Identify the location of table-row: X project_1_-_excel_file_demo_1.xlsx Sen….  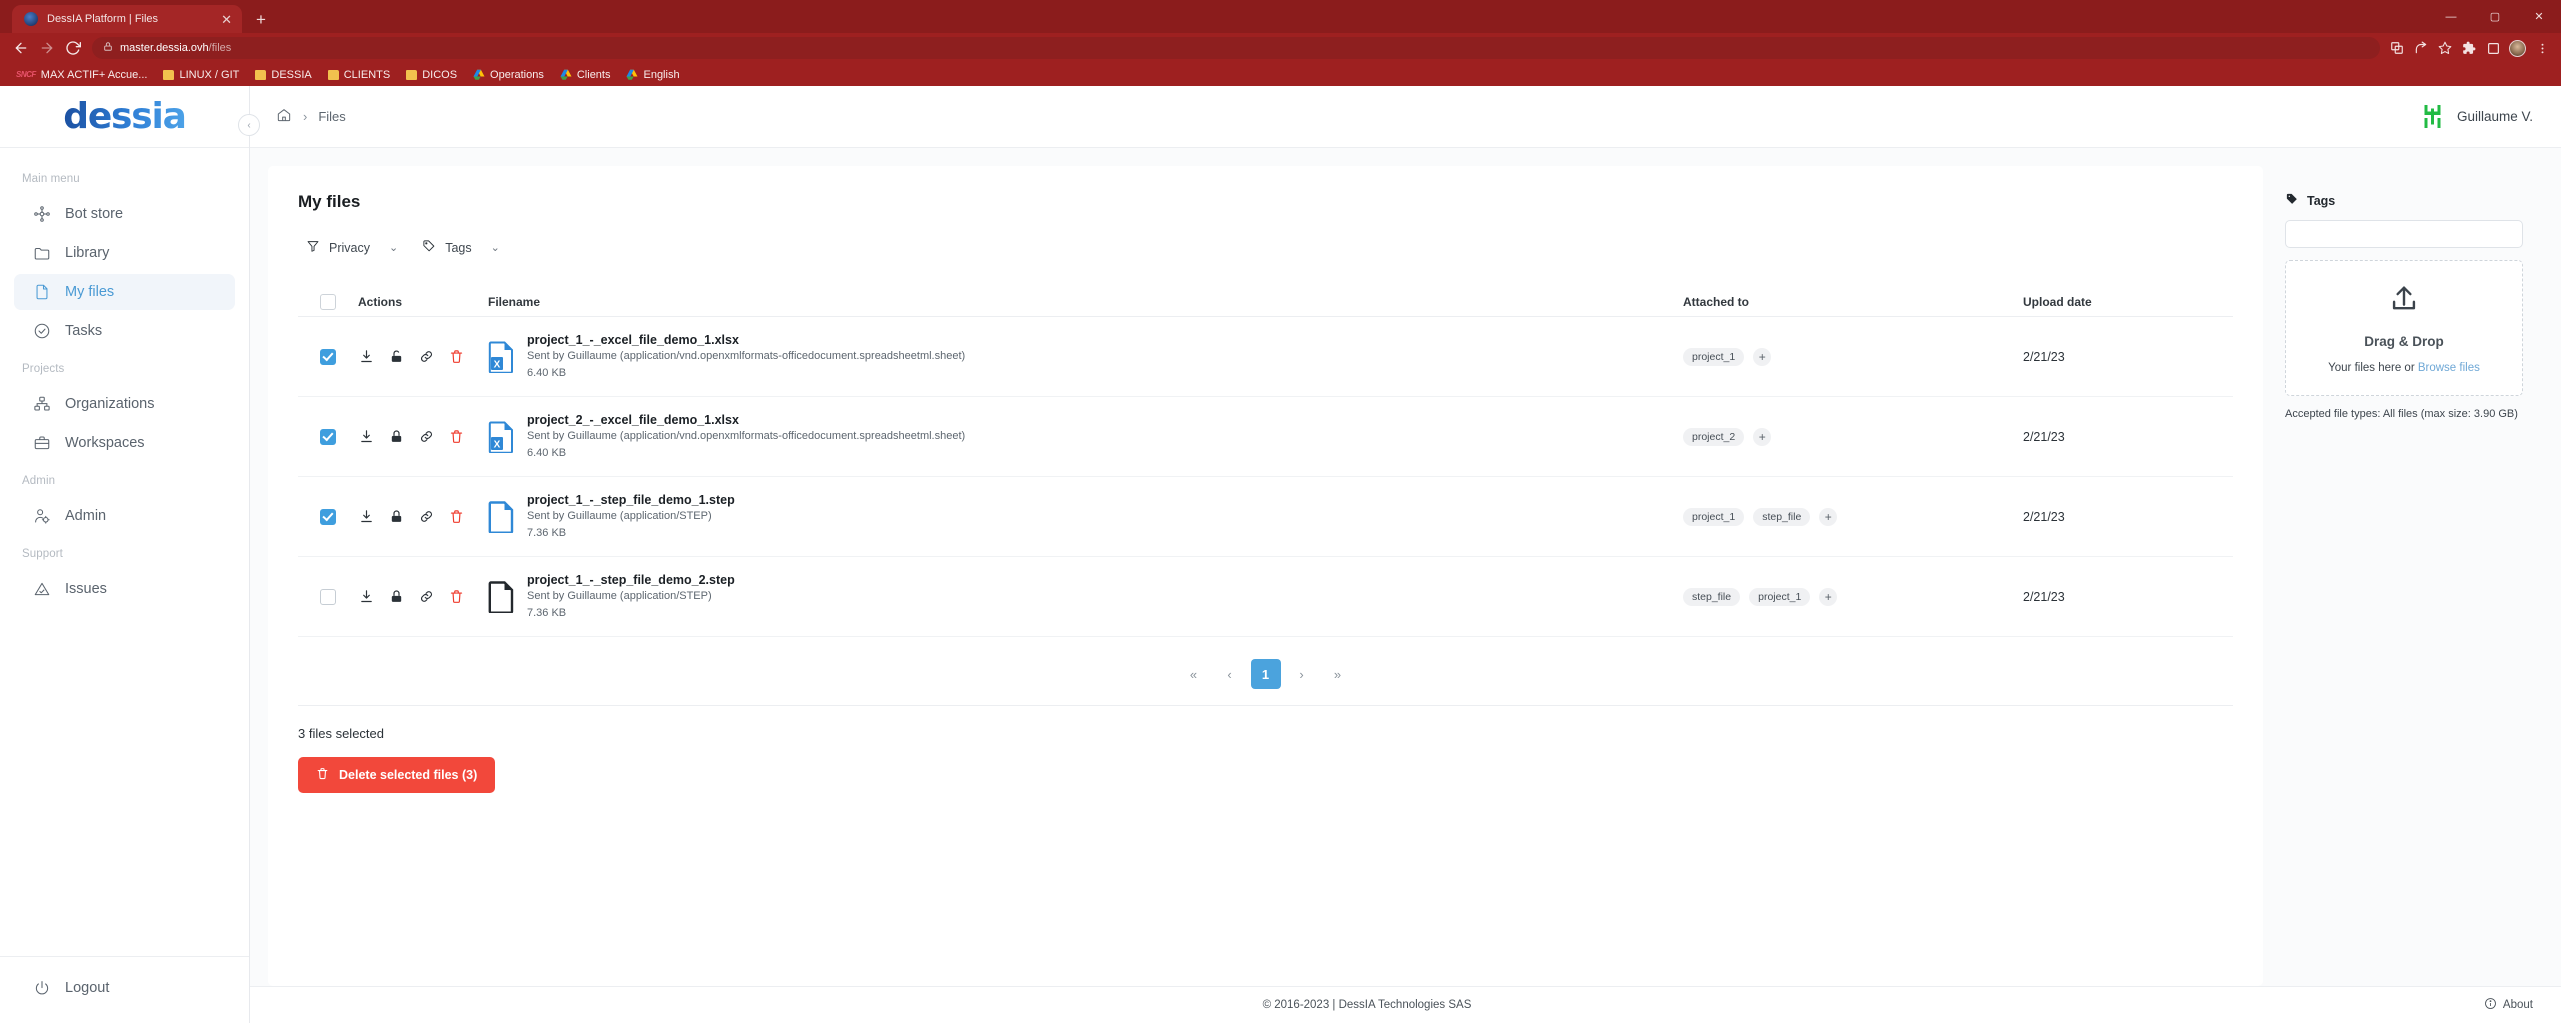
(1265, 357).